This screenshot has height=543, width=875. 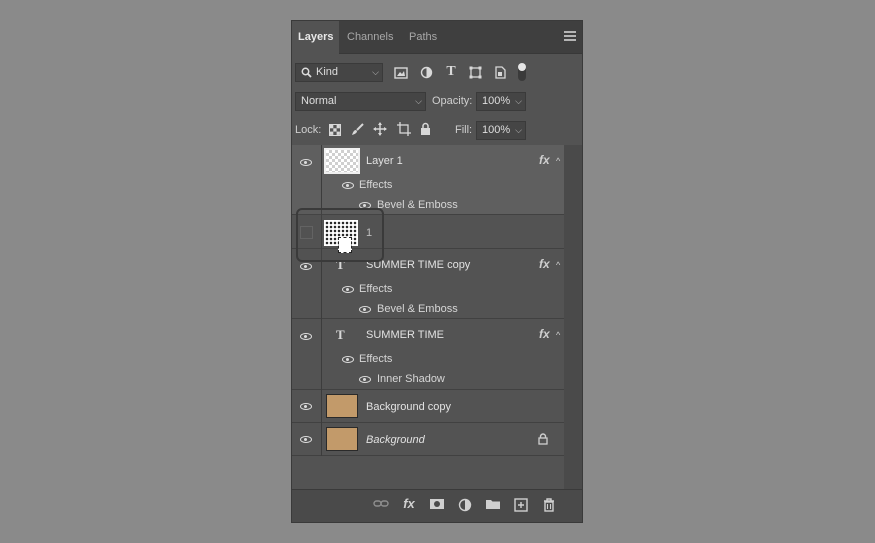 I want to click on new-layer-icon, so click(x=521, y=505).